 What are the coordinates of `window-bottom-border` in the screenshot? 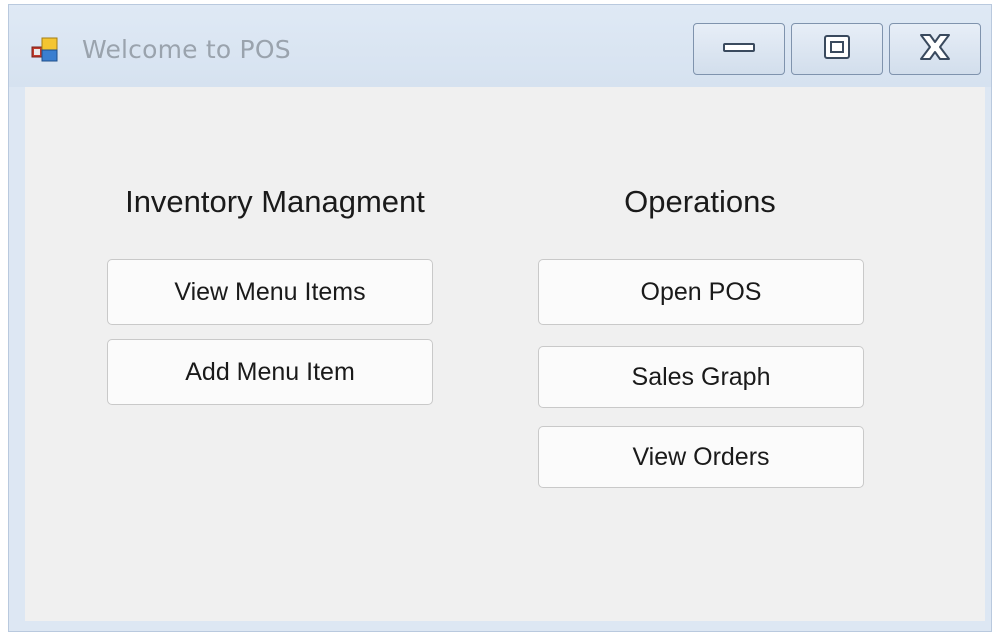 It's located at (500, 626).